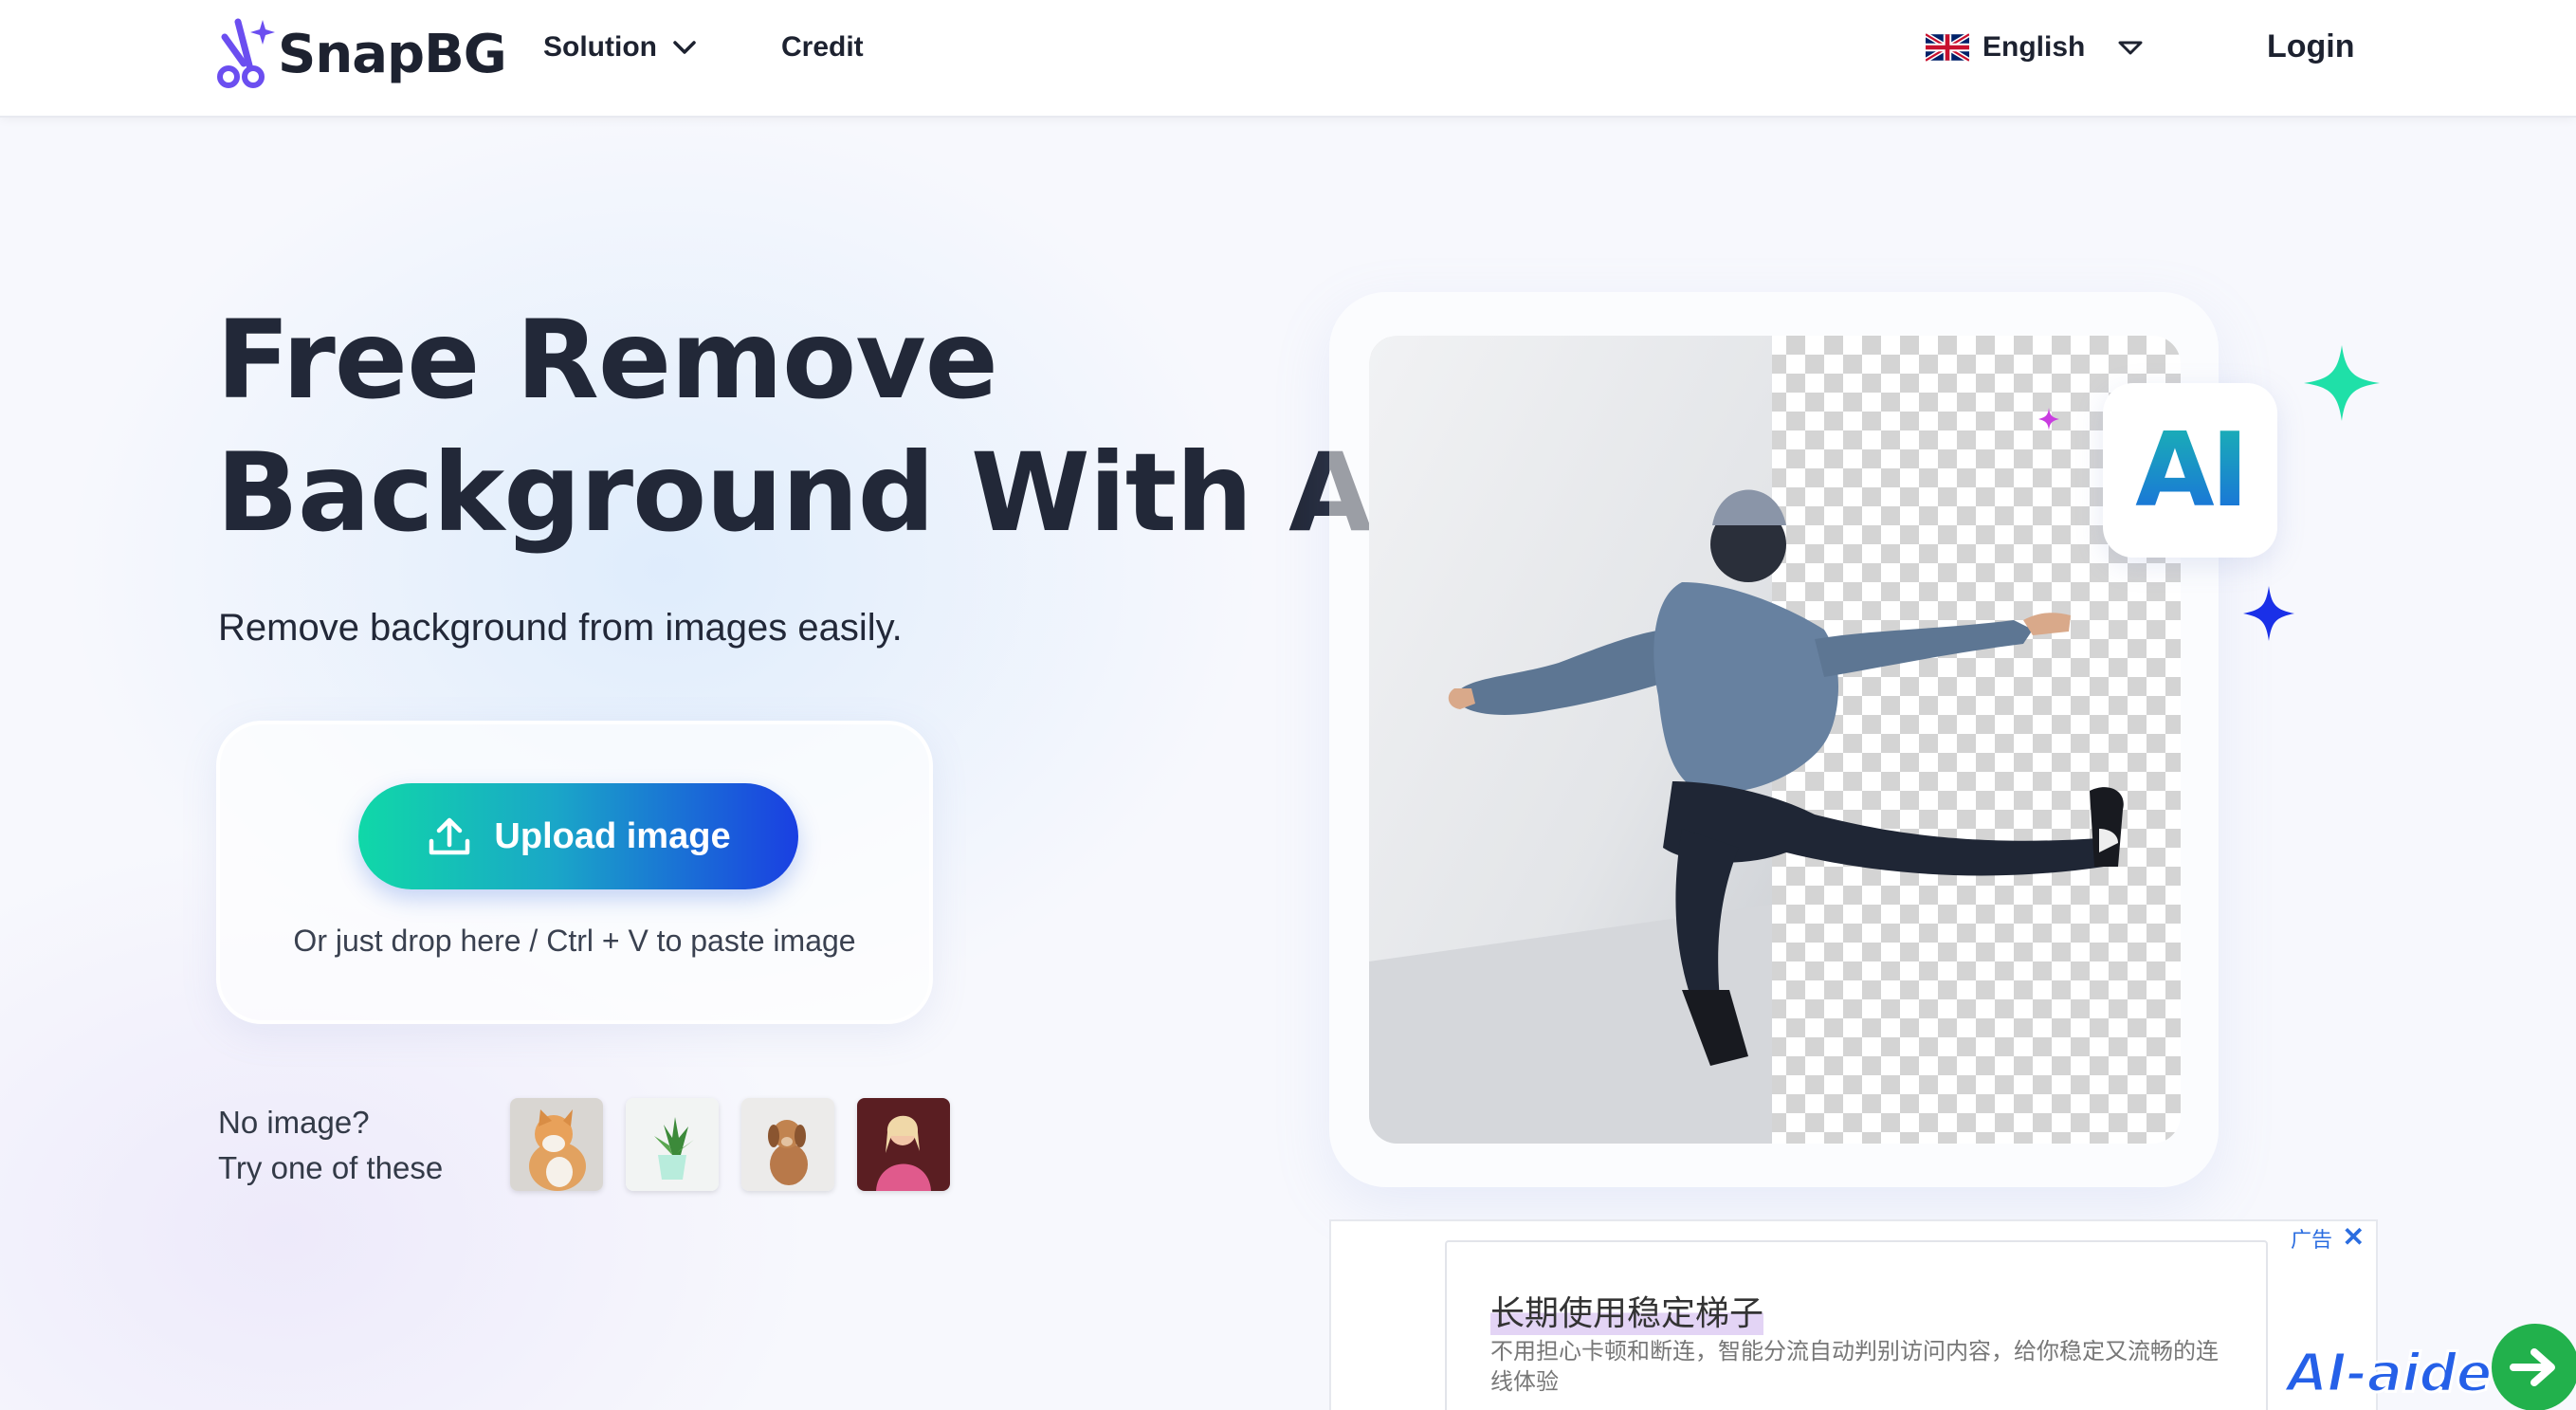  I want to click on floating-action-button, so click(2534, 1367).